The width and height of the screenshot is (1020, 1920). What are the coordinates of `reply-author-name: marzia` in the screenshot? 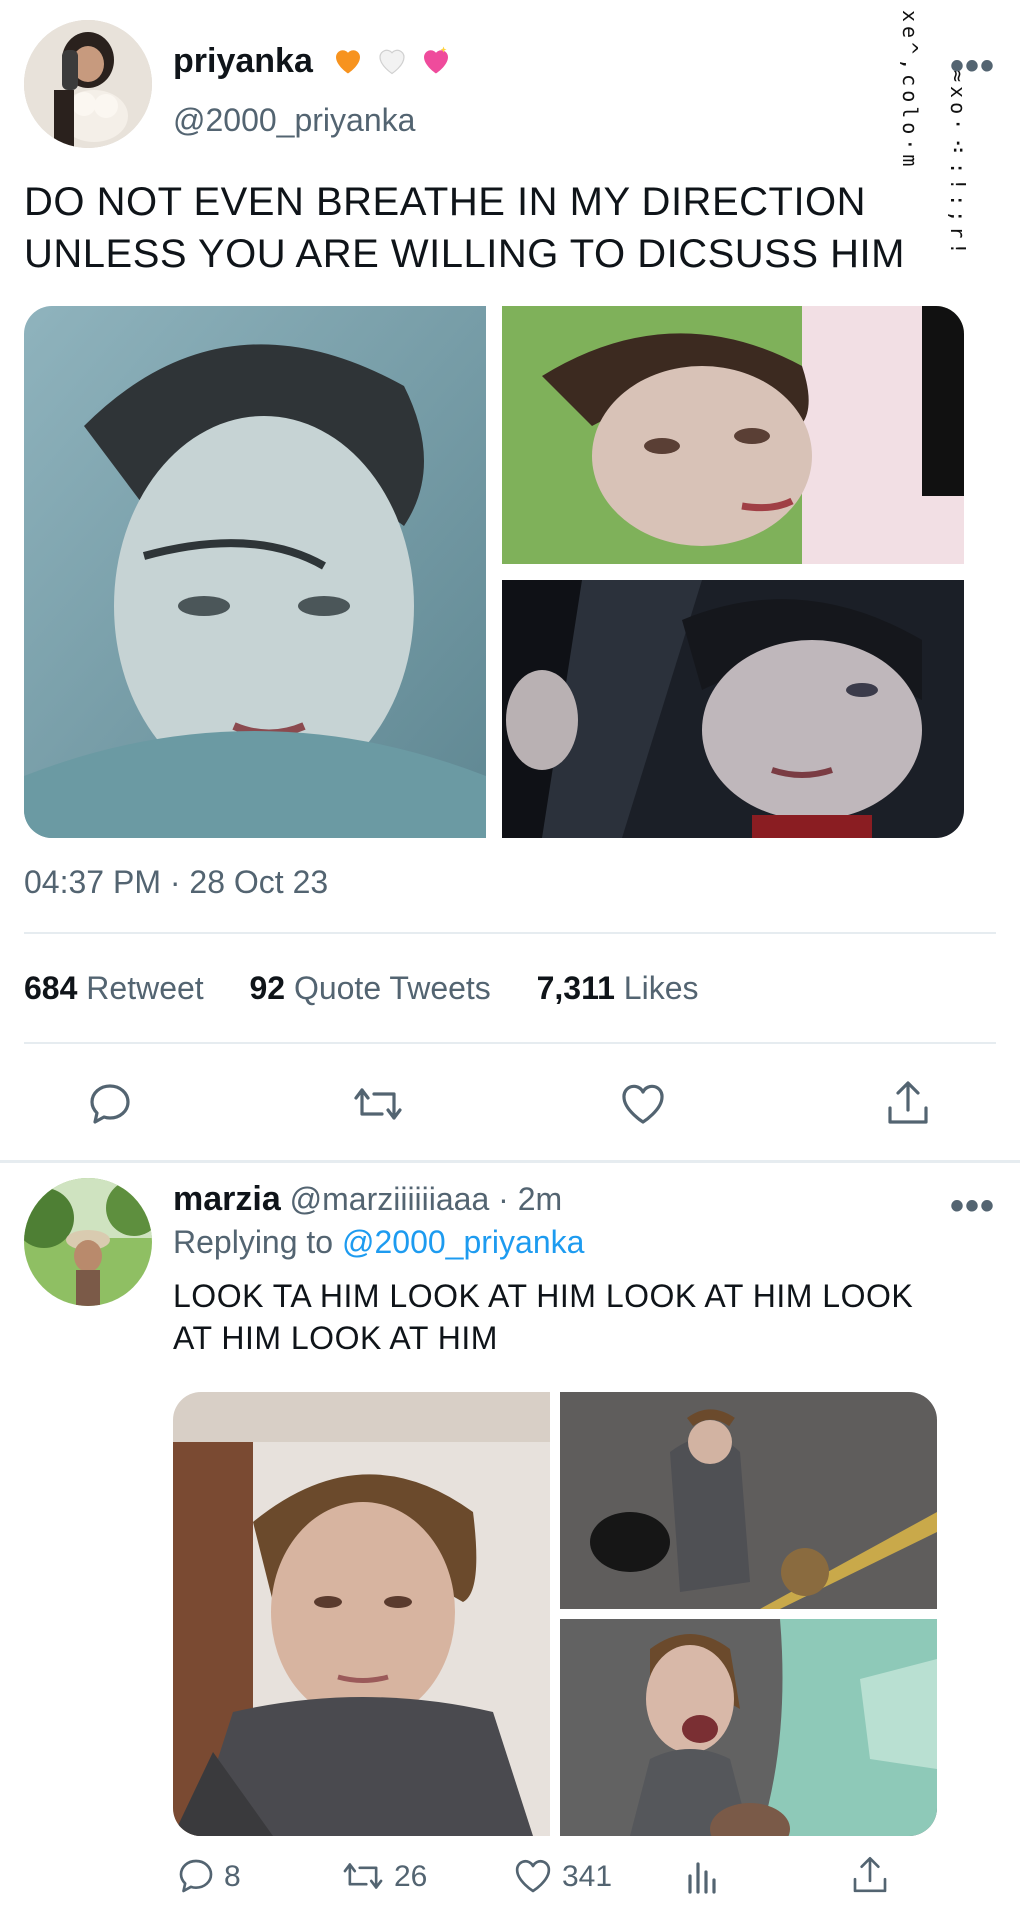 It's located at (227, 1199).